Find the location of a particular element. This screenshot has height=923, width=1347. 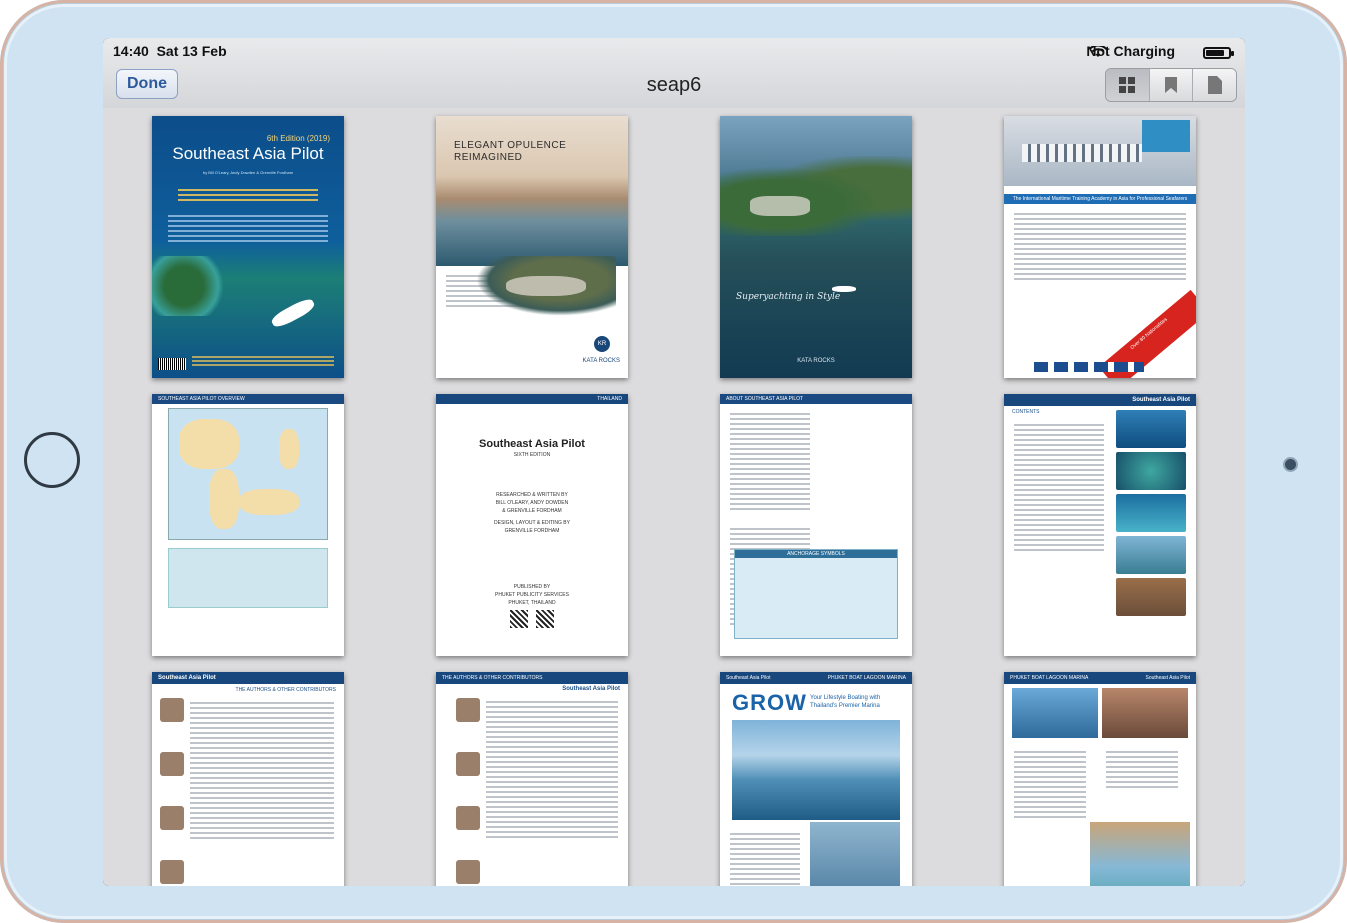

contents-photos is located at coordinates (1151, 515).